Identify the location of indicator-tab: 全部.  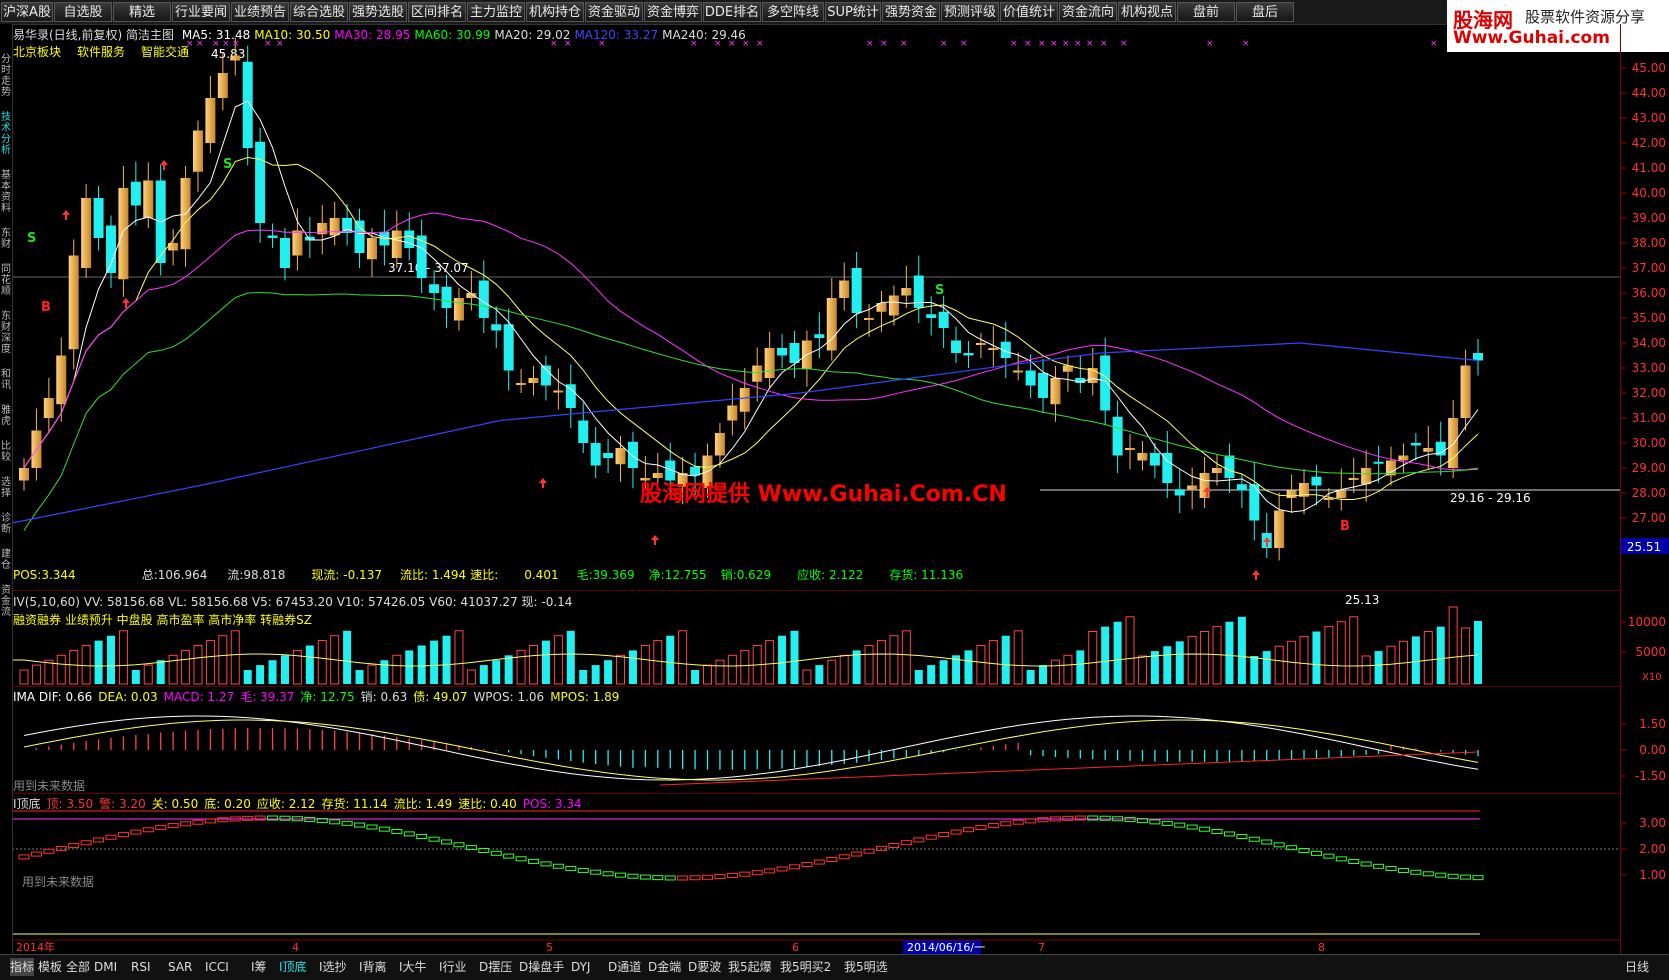
(78, 967).